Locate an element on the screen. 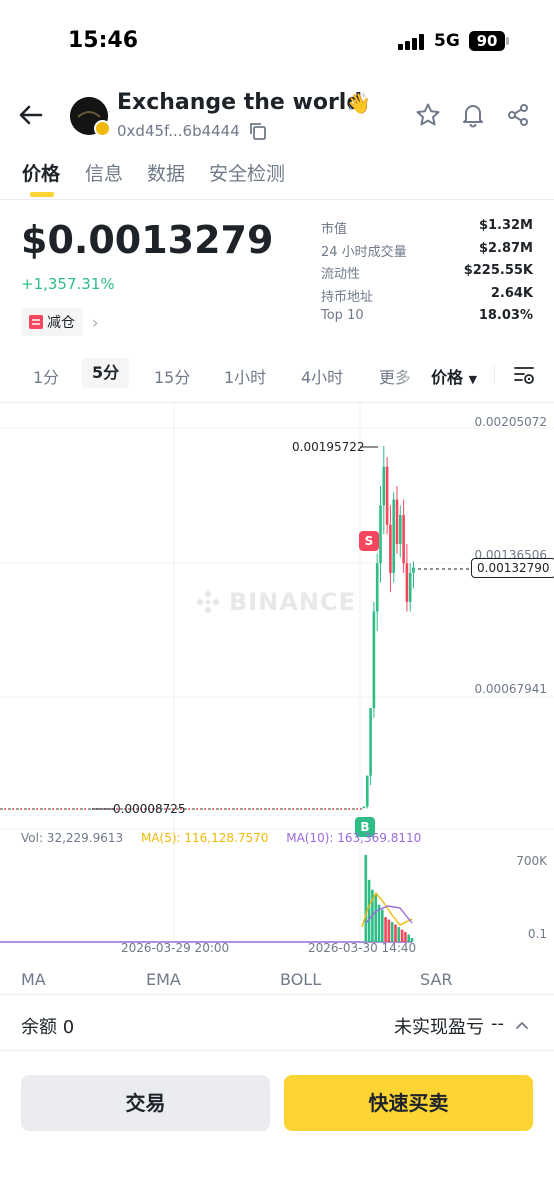 This screenshot has width=554, height=1200. indicator-ema: EMA is located at coordinates (163, 979).